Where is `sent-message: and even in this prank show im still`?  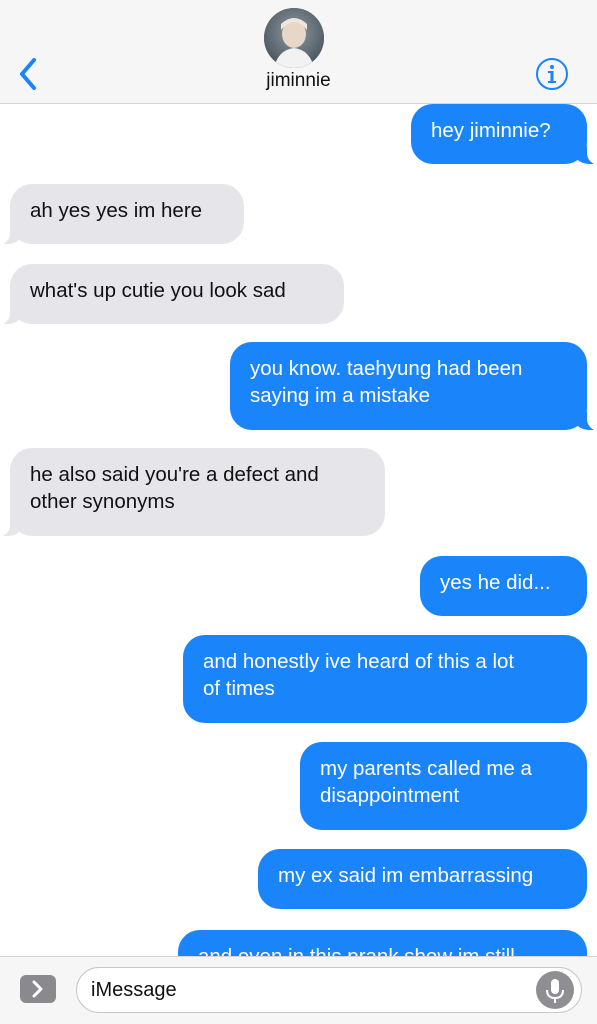
sent-message: and even in this prank show im still is located at coordinates (382, 943).